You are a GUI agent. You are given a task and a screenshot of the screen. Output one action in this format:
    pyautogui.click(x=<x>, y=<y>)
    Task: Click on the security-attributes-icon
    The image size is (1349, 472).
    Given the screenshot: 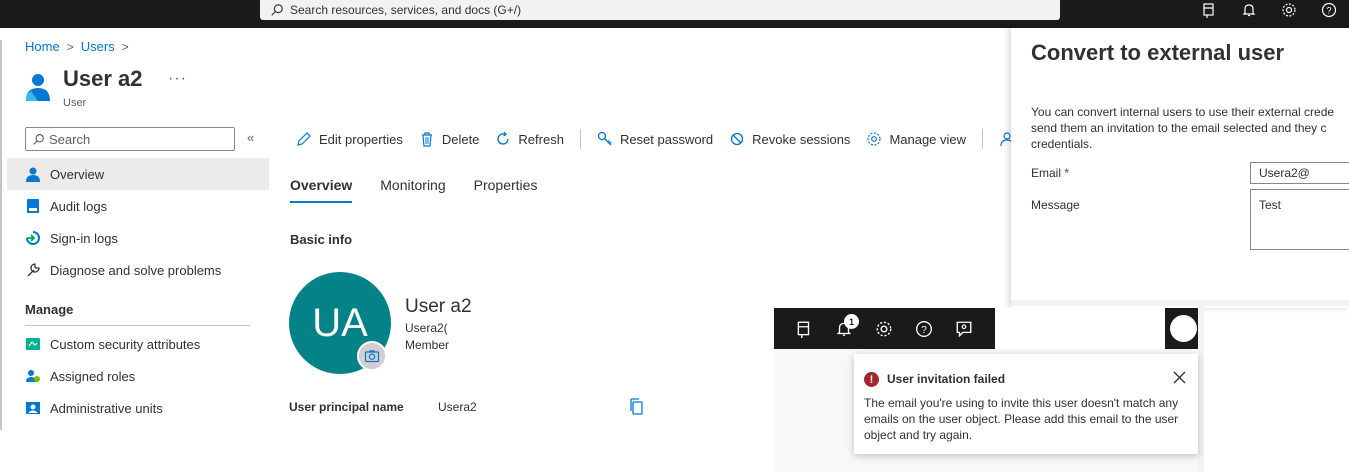 What is the action you would take?
    pyautogui.click(x=33, y=344)
    